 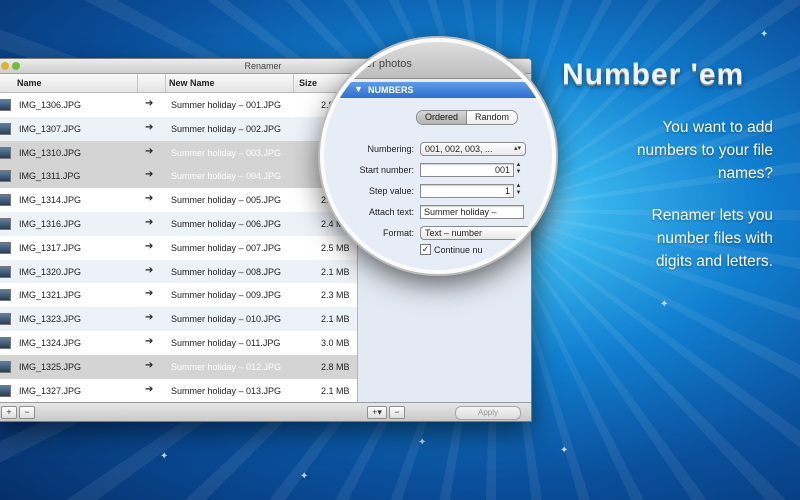 I want to click on step-value-field: 1, so click(x=467, y=191).